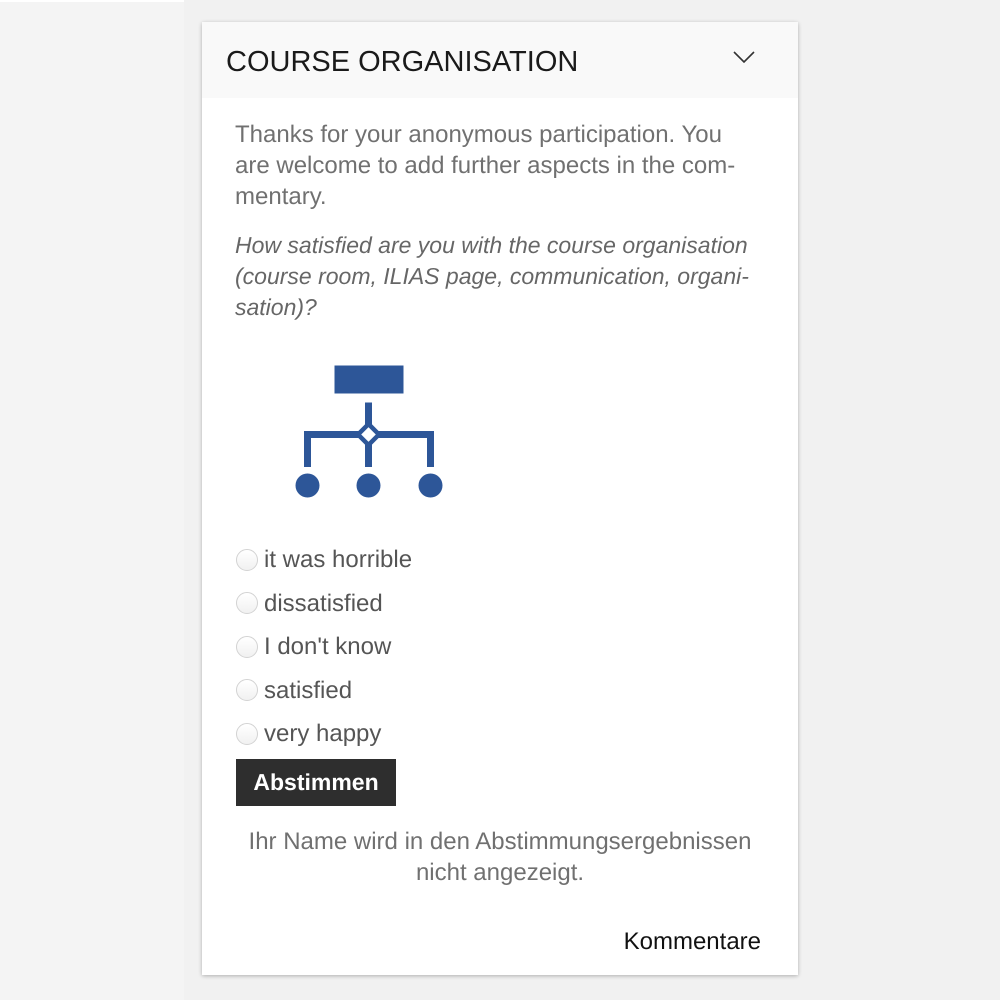 The width and height of the screenshot is (1000, 1000). Describe the element at coordinates (316, 782) in the screenshot. I see `vote-button: Abstimmen` at that location.